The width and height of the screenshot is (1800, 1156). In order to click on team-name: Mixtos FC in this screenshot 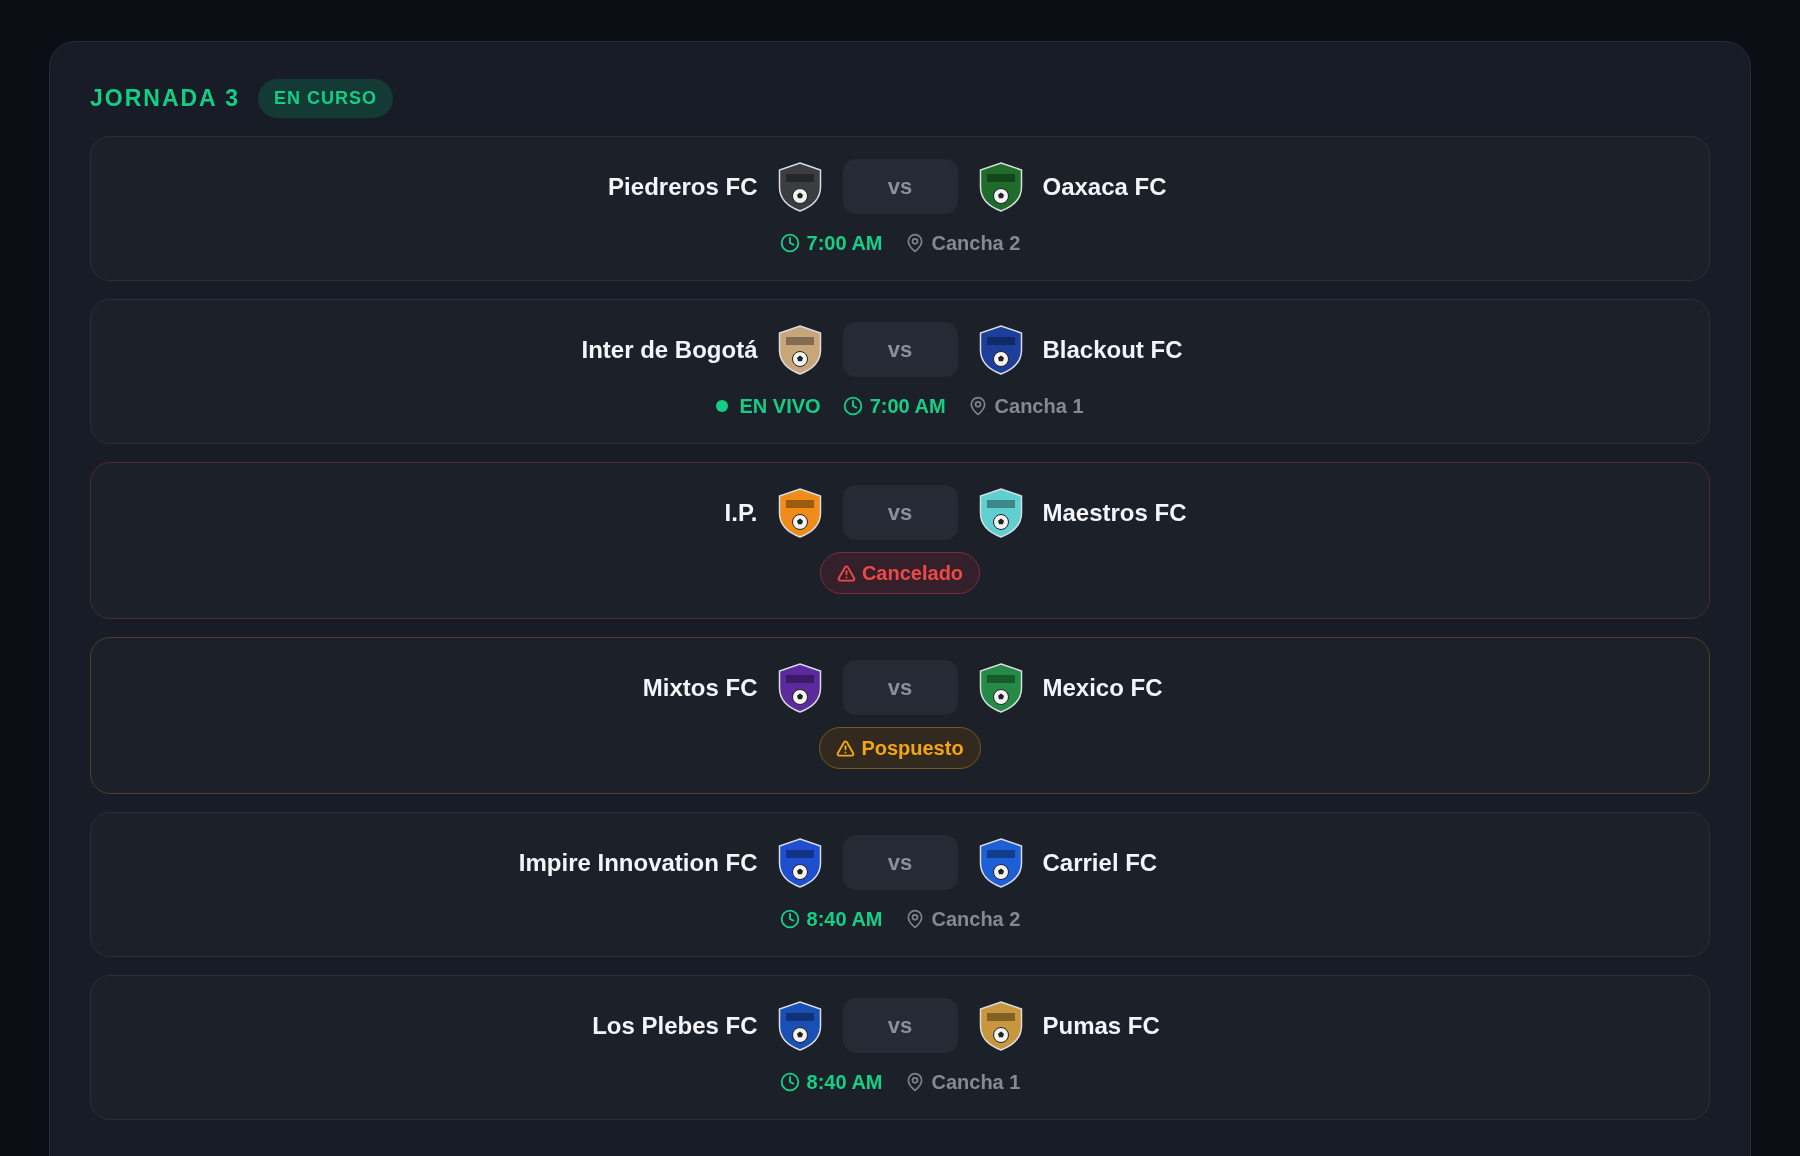, I will do `click(700, 687)`.